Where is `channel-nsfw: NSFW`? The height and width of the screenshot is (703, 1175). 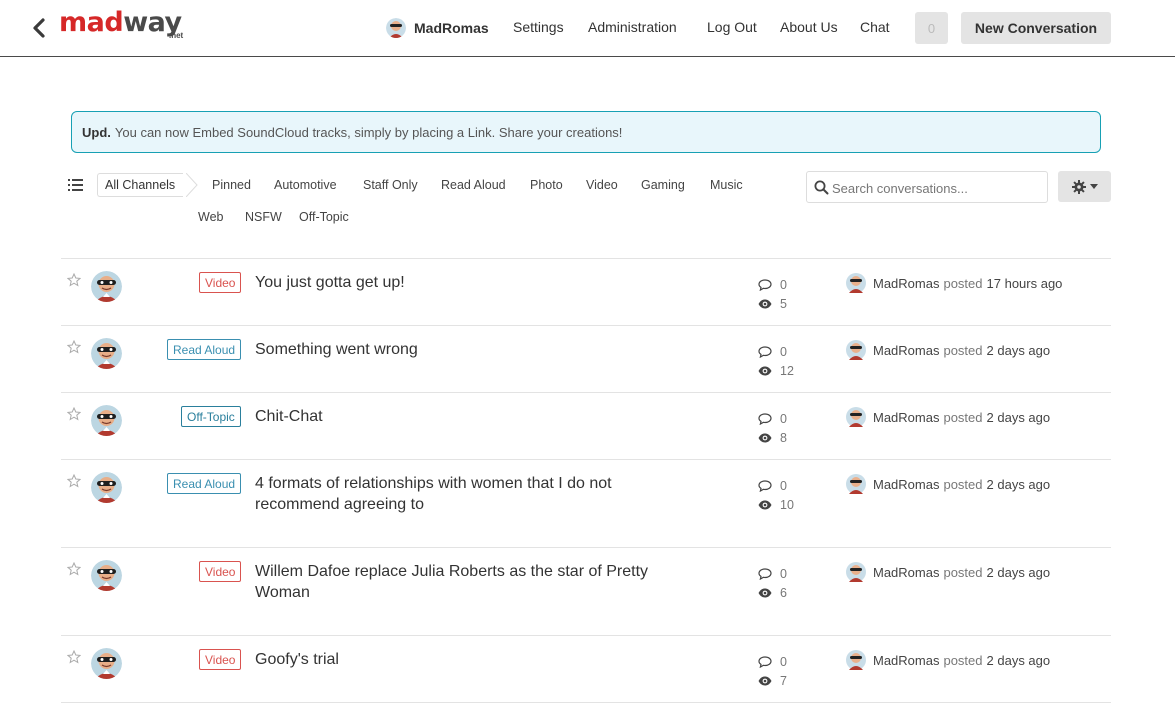
channel-nsfw: NSFW is located at coordinates (263, 217).